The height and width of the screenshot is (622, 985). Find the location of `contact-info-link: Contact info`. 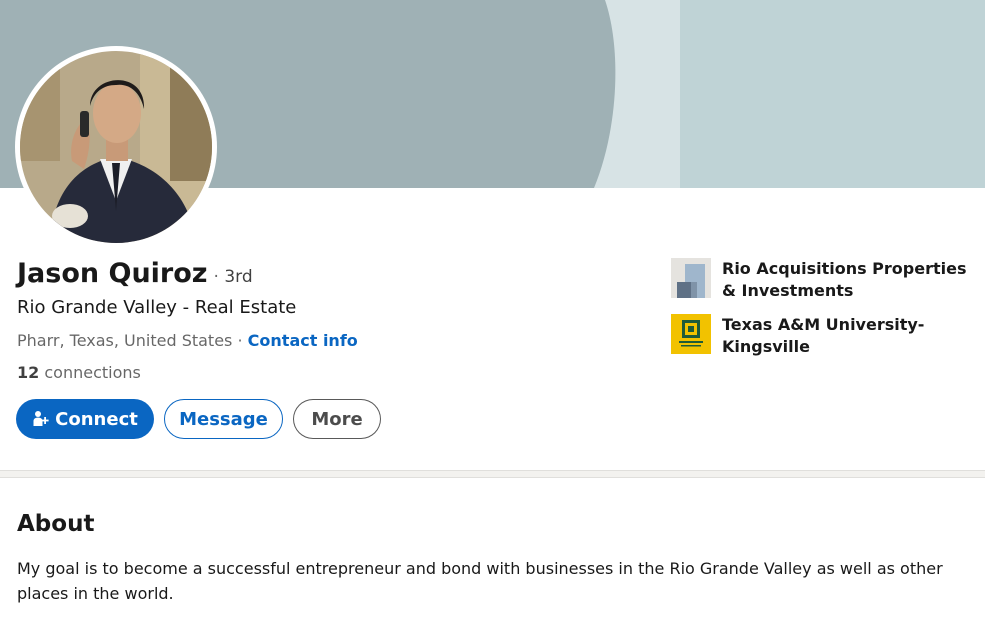

contact-info-link: Contact info is located at coordinates (303, 340).